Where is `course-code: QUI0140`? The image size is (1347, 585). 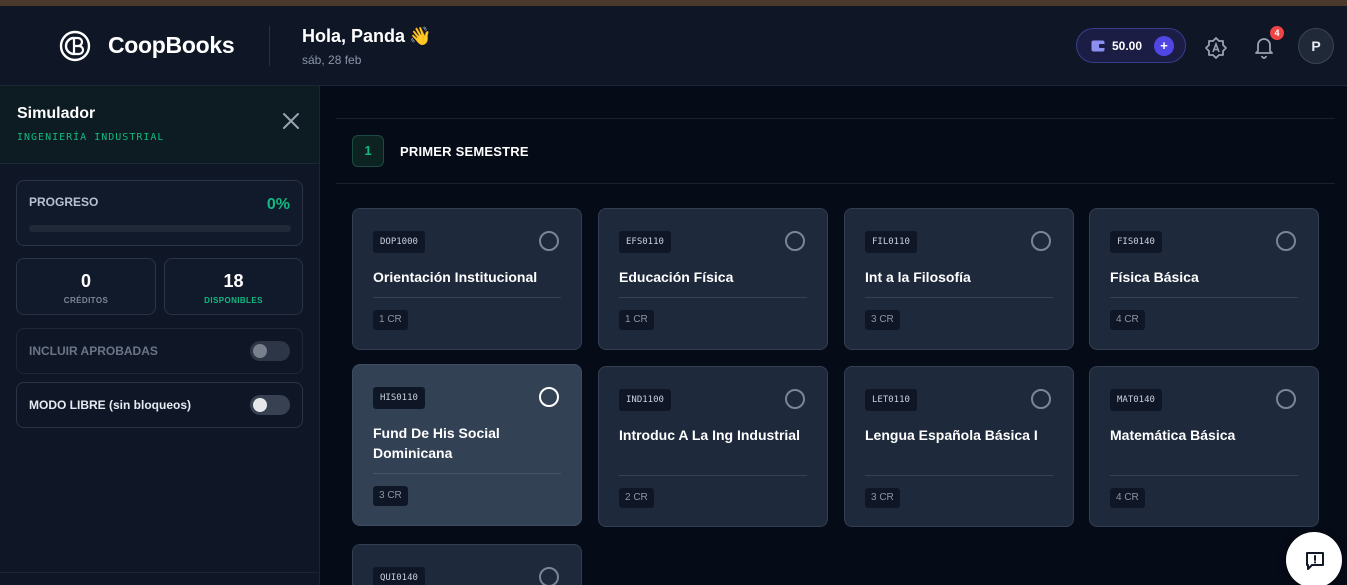 course-code: QUI0140 is located at coordinates (399, 576).